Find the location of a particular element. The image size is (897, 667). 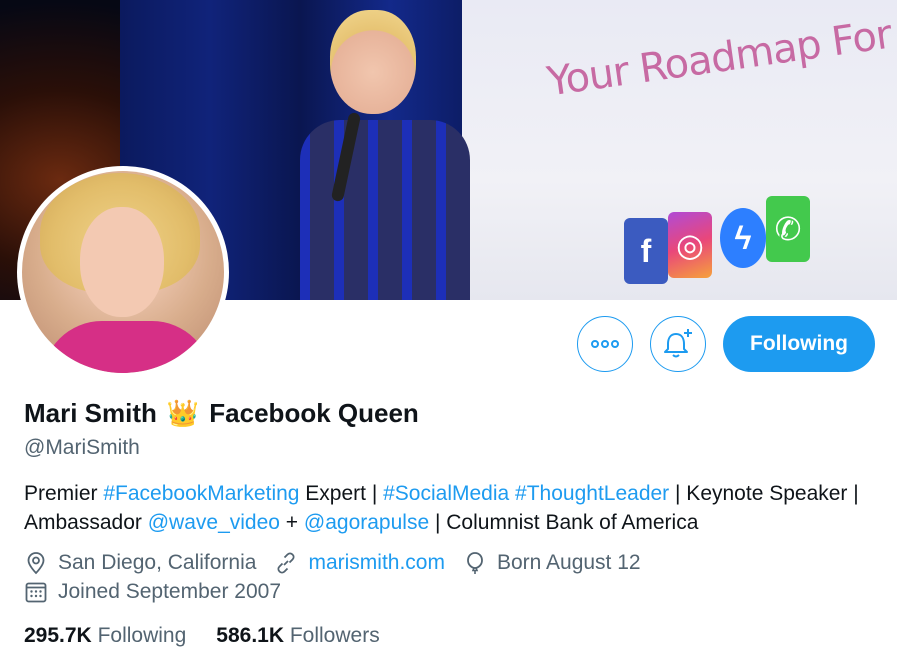

followers-stat: 586.1K Followers is located at coordinates (297, 636).